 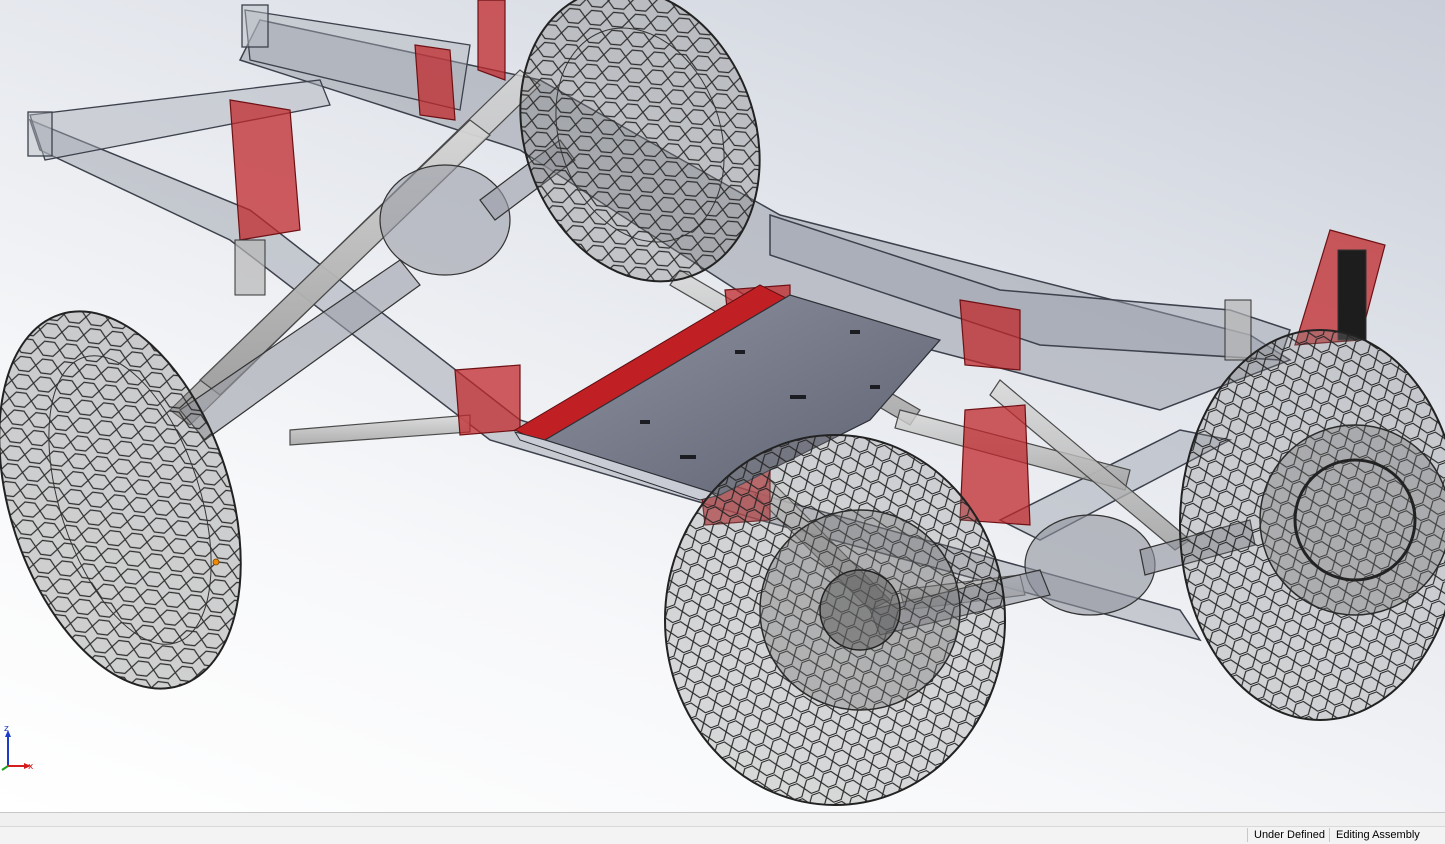 What do you see at coordinates (1378, 835) in the screenshot?
I see `status-editing-mode: Editing Assembly` at bounding box center [1378, 835].